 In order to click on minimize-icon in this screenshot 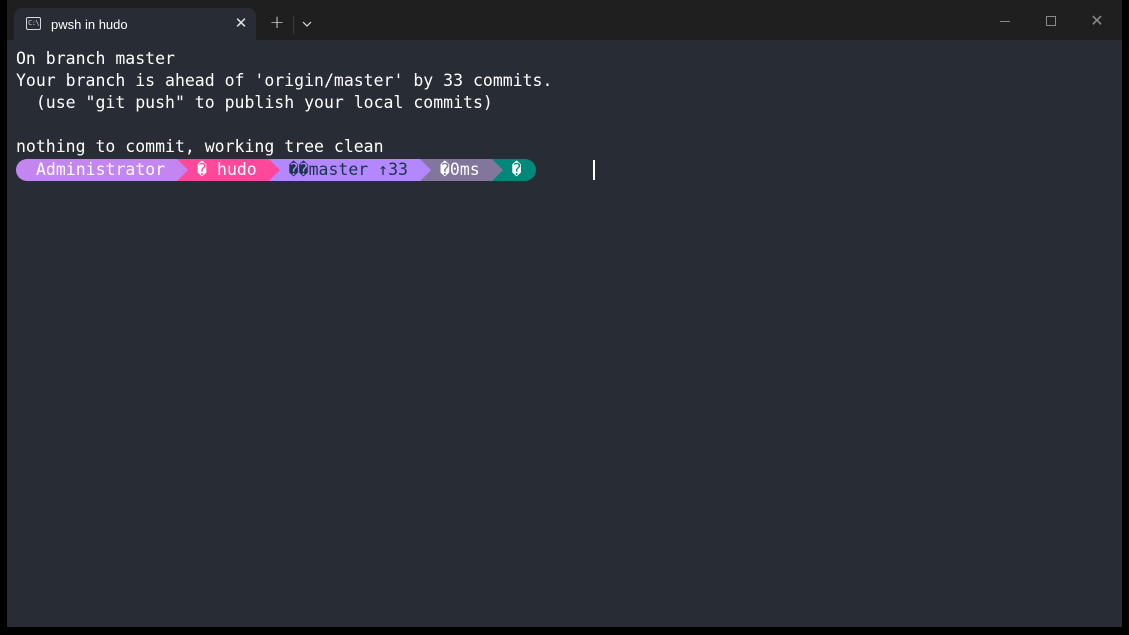, I will do `click(1005, 21)`.